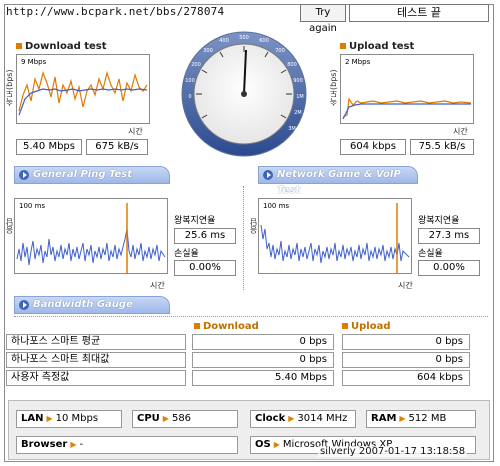  I want to click on download-xlabel: 시간, so click(135, 131).